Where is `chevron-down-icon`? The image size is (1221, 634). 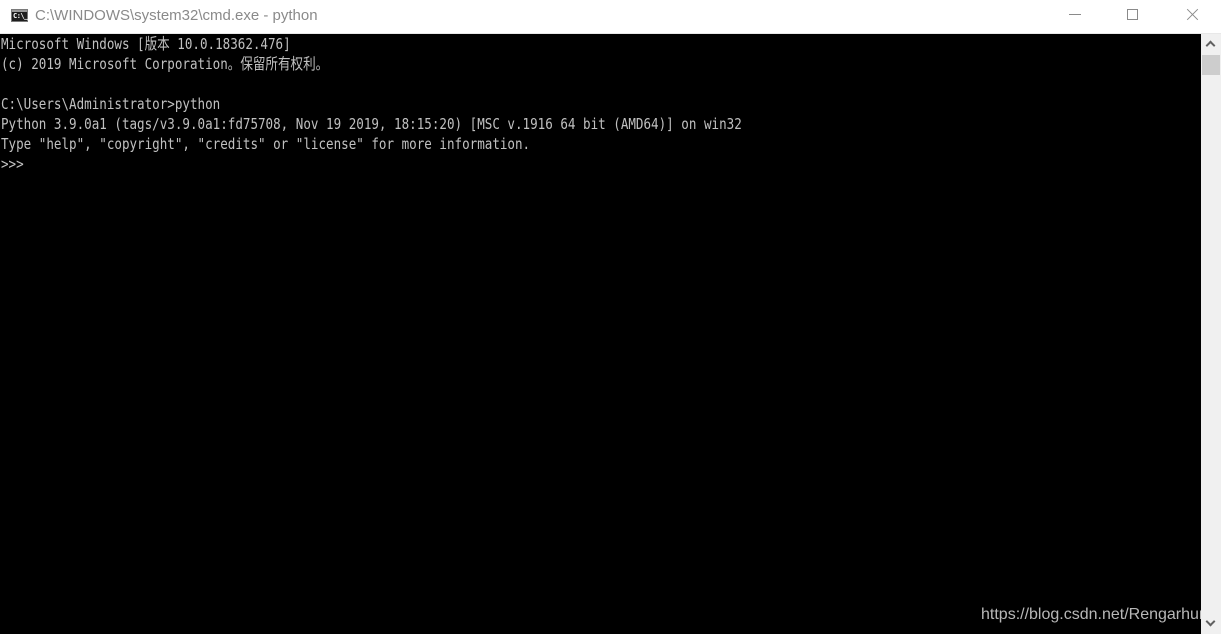 chevron-down-icon is located at coordinates (1210, 621).